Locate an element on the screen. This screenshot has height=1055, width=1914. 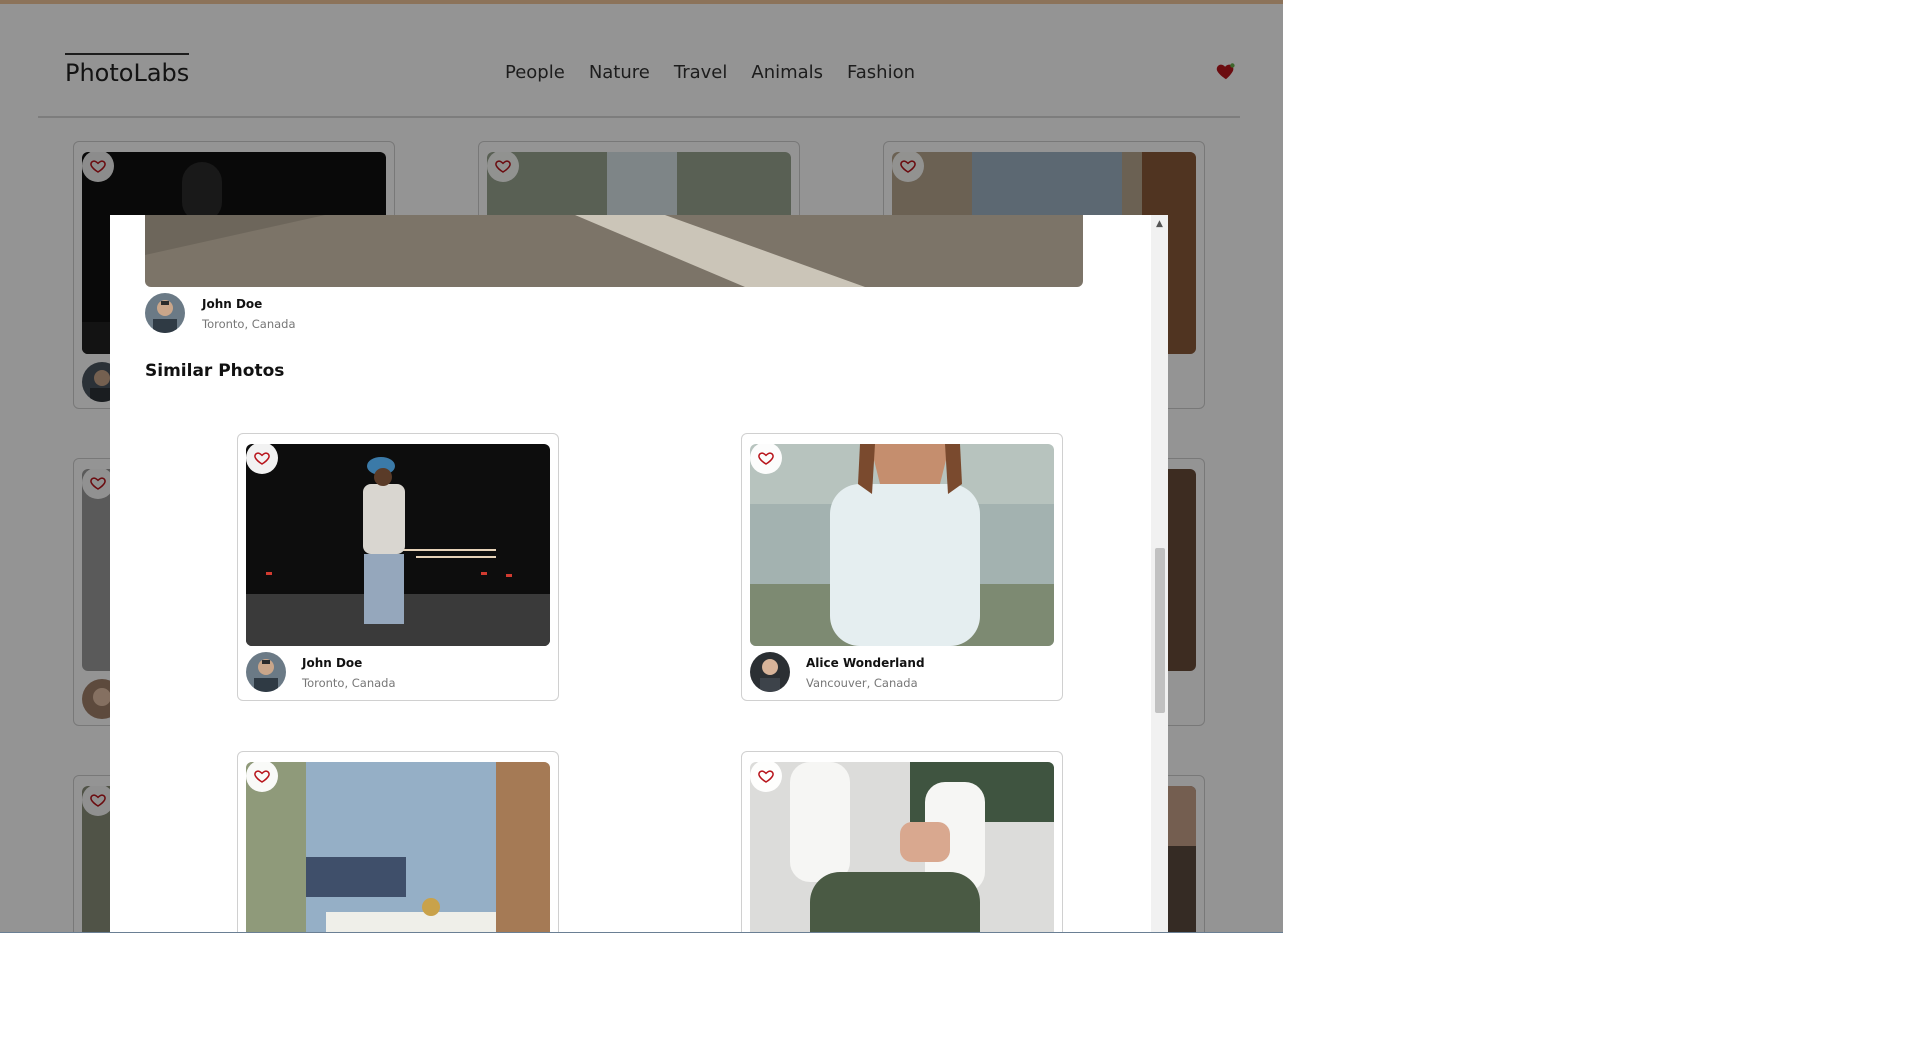
viewport-bottom-edge is located at coordinates (641, 932).